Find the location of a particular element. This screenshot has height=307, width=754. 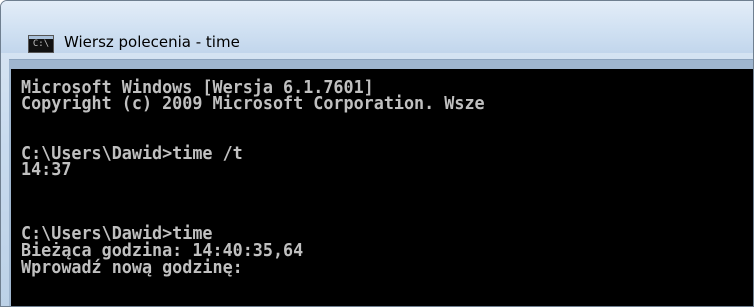

cmd-icon-glyph: C:\ is located at coordinates (41, 44).